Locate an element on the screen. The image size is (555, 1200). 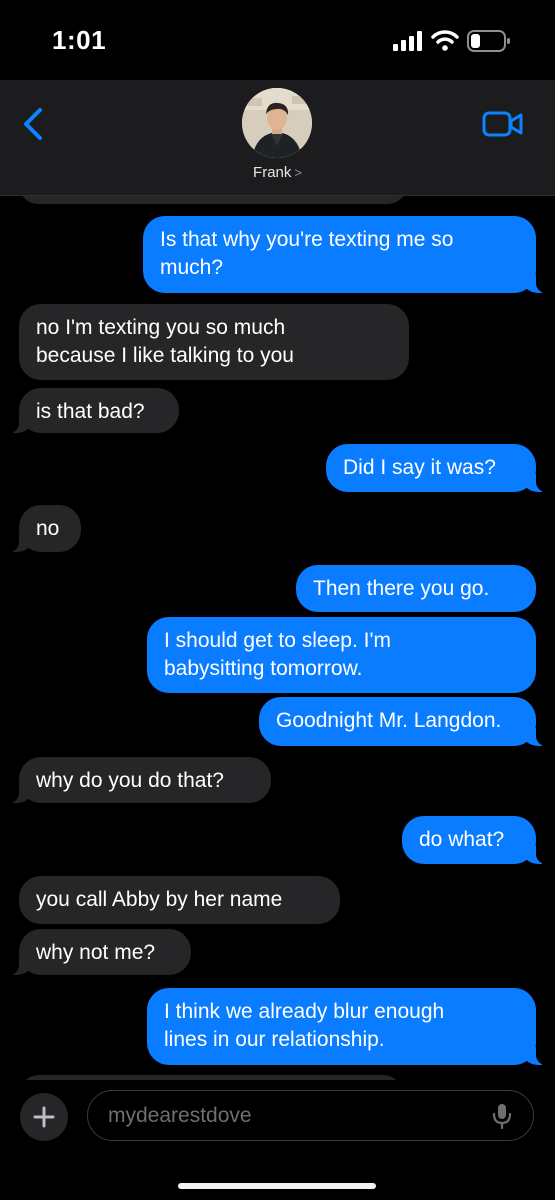
contact-avatar is located at coordinates (277, 123).